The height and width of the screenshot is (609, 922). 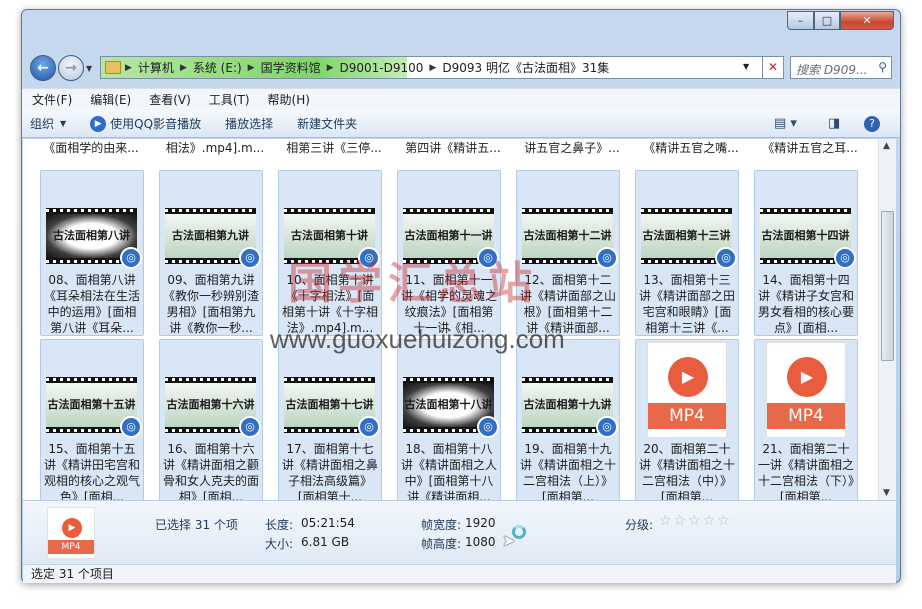 I want to click on breadcrumb-current: D9093 明亿《古法面相》31集, so click(x=525, y=67).